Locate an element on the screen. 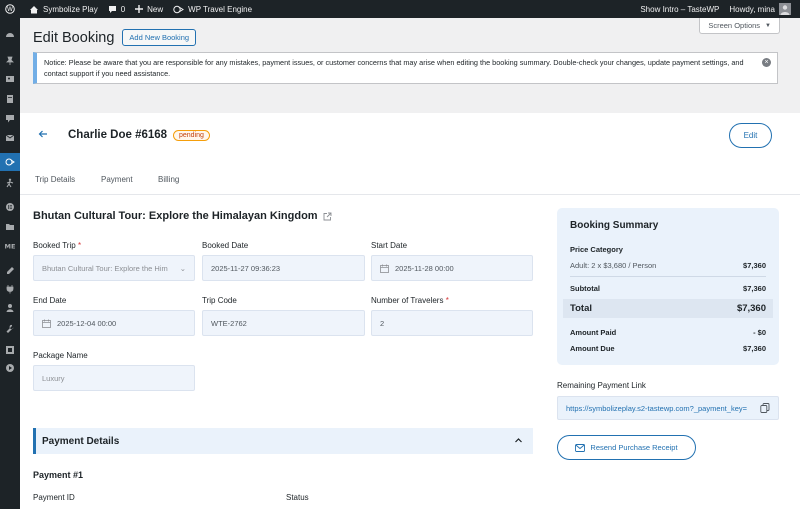 The height and width of the screenshot is (509, 800). mail-icon is located at coordinates (10, 138).